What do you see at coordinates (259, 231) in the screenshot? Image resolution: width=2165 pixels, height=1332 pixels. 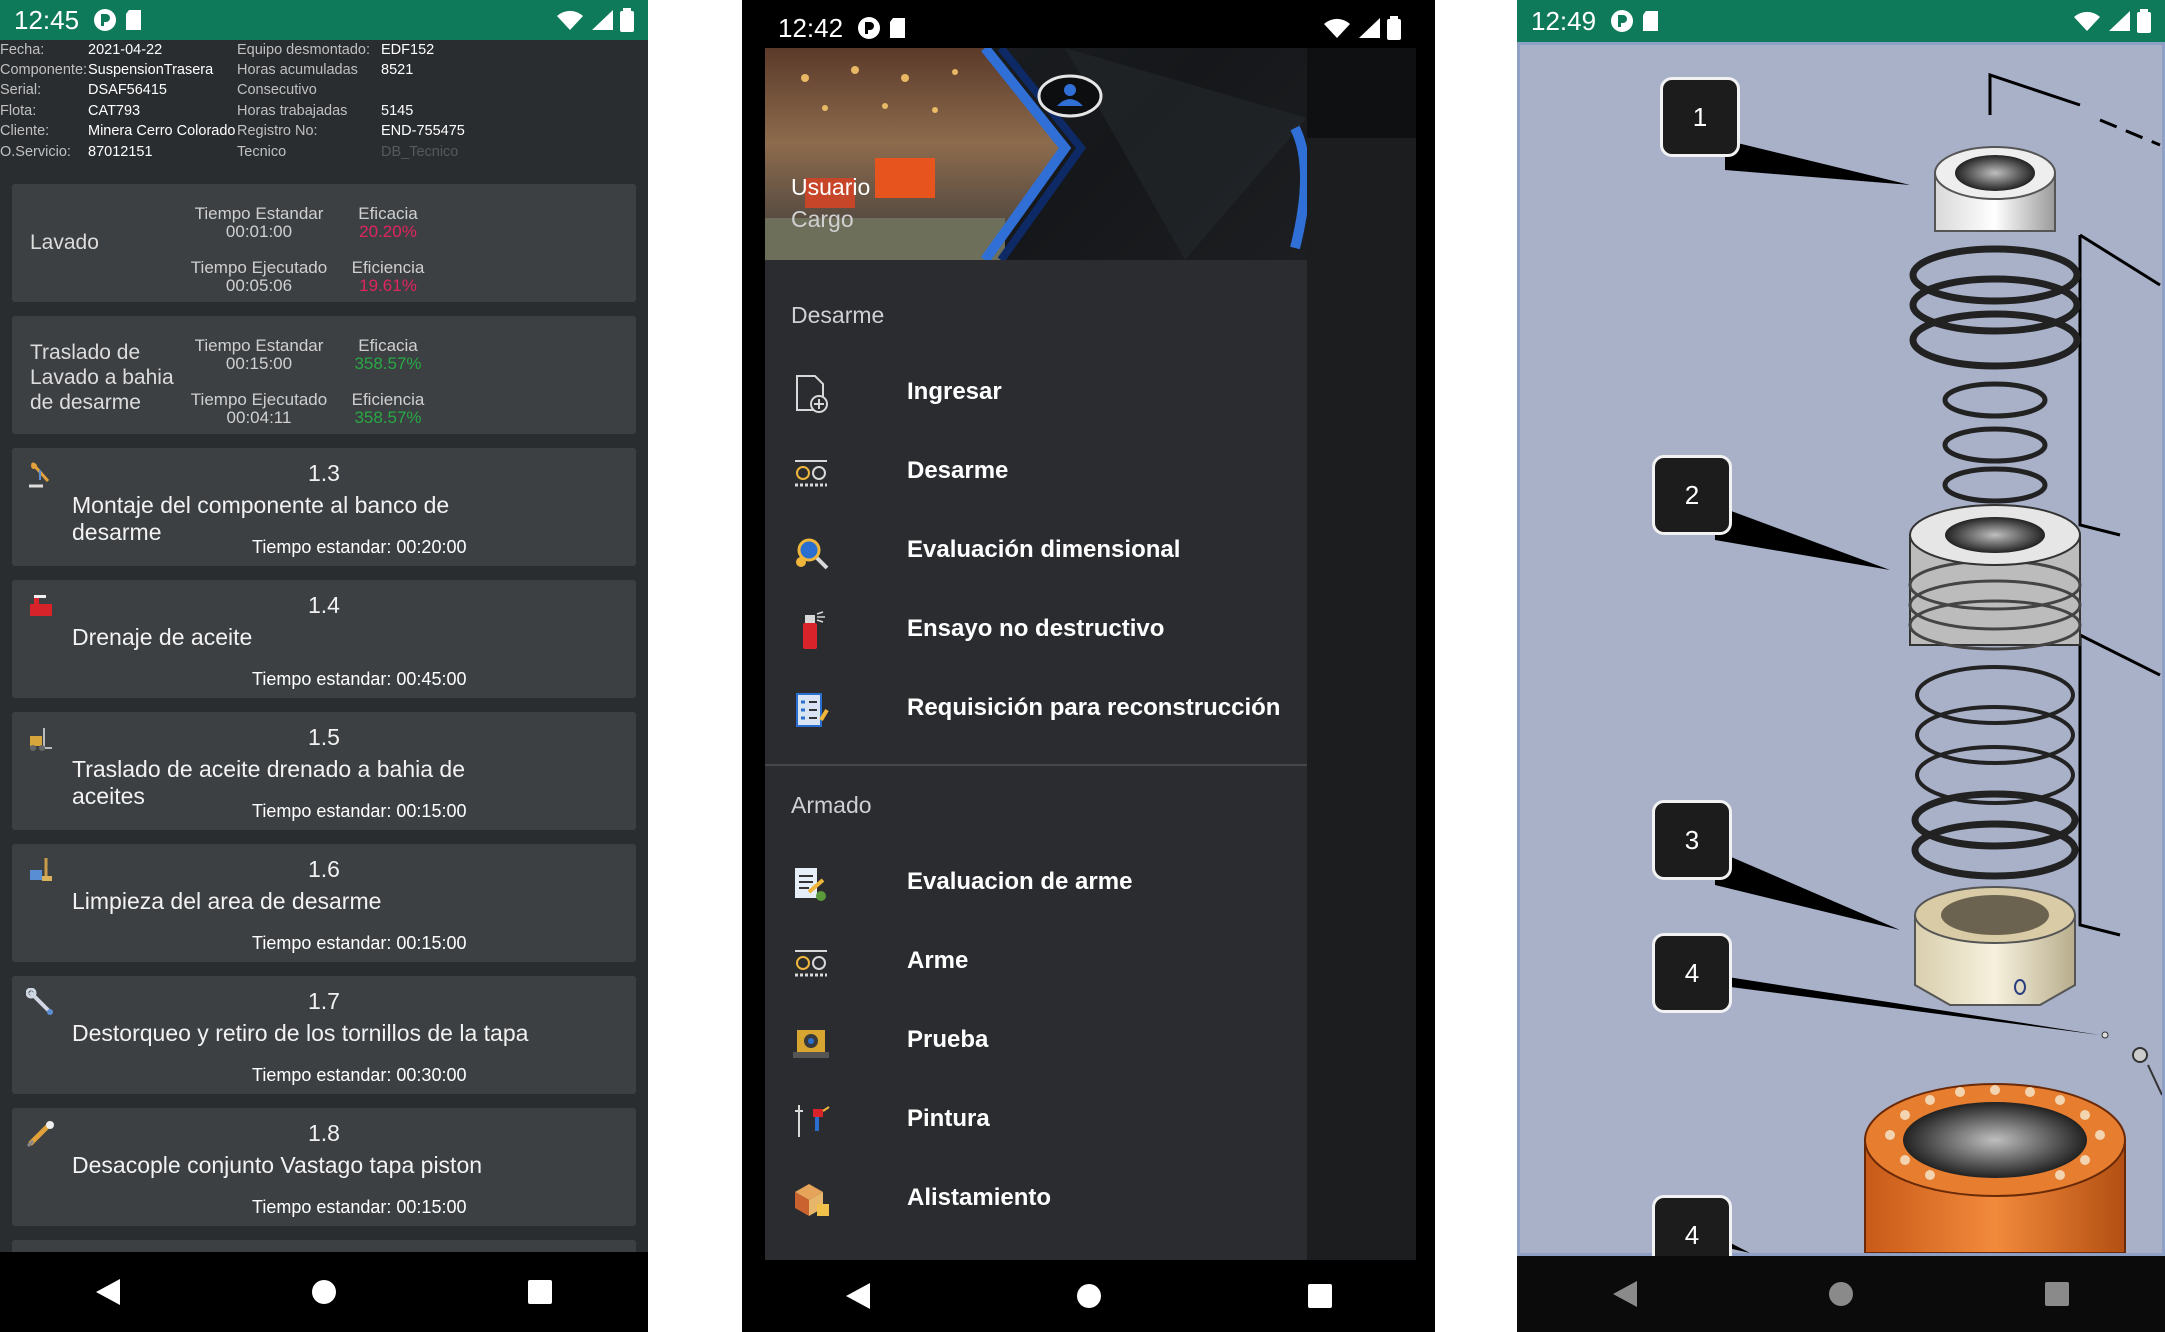 I see `std-time-value: 00:01:00` at bounding box center [259, 231].